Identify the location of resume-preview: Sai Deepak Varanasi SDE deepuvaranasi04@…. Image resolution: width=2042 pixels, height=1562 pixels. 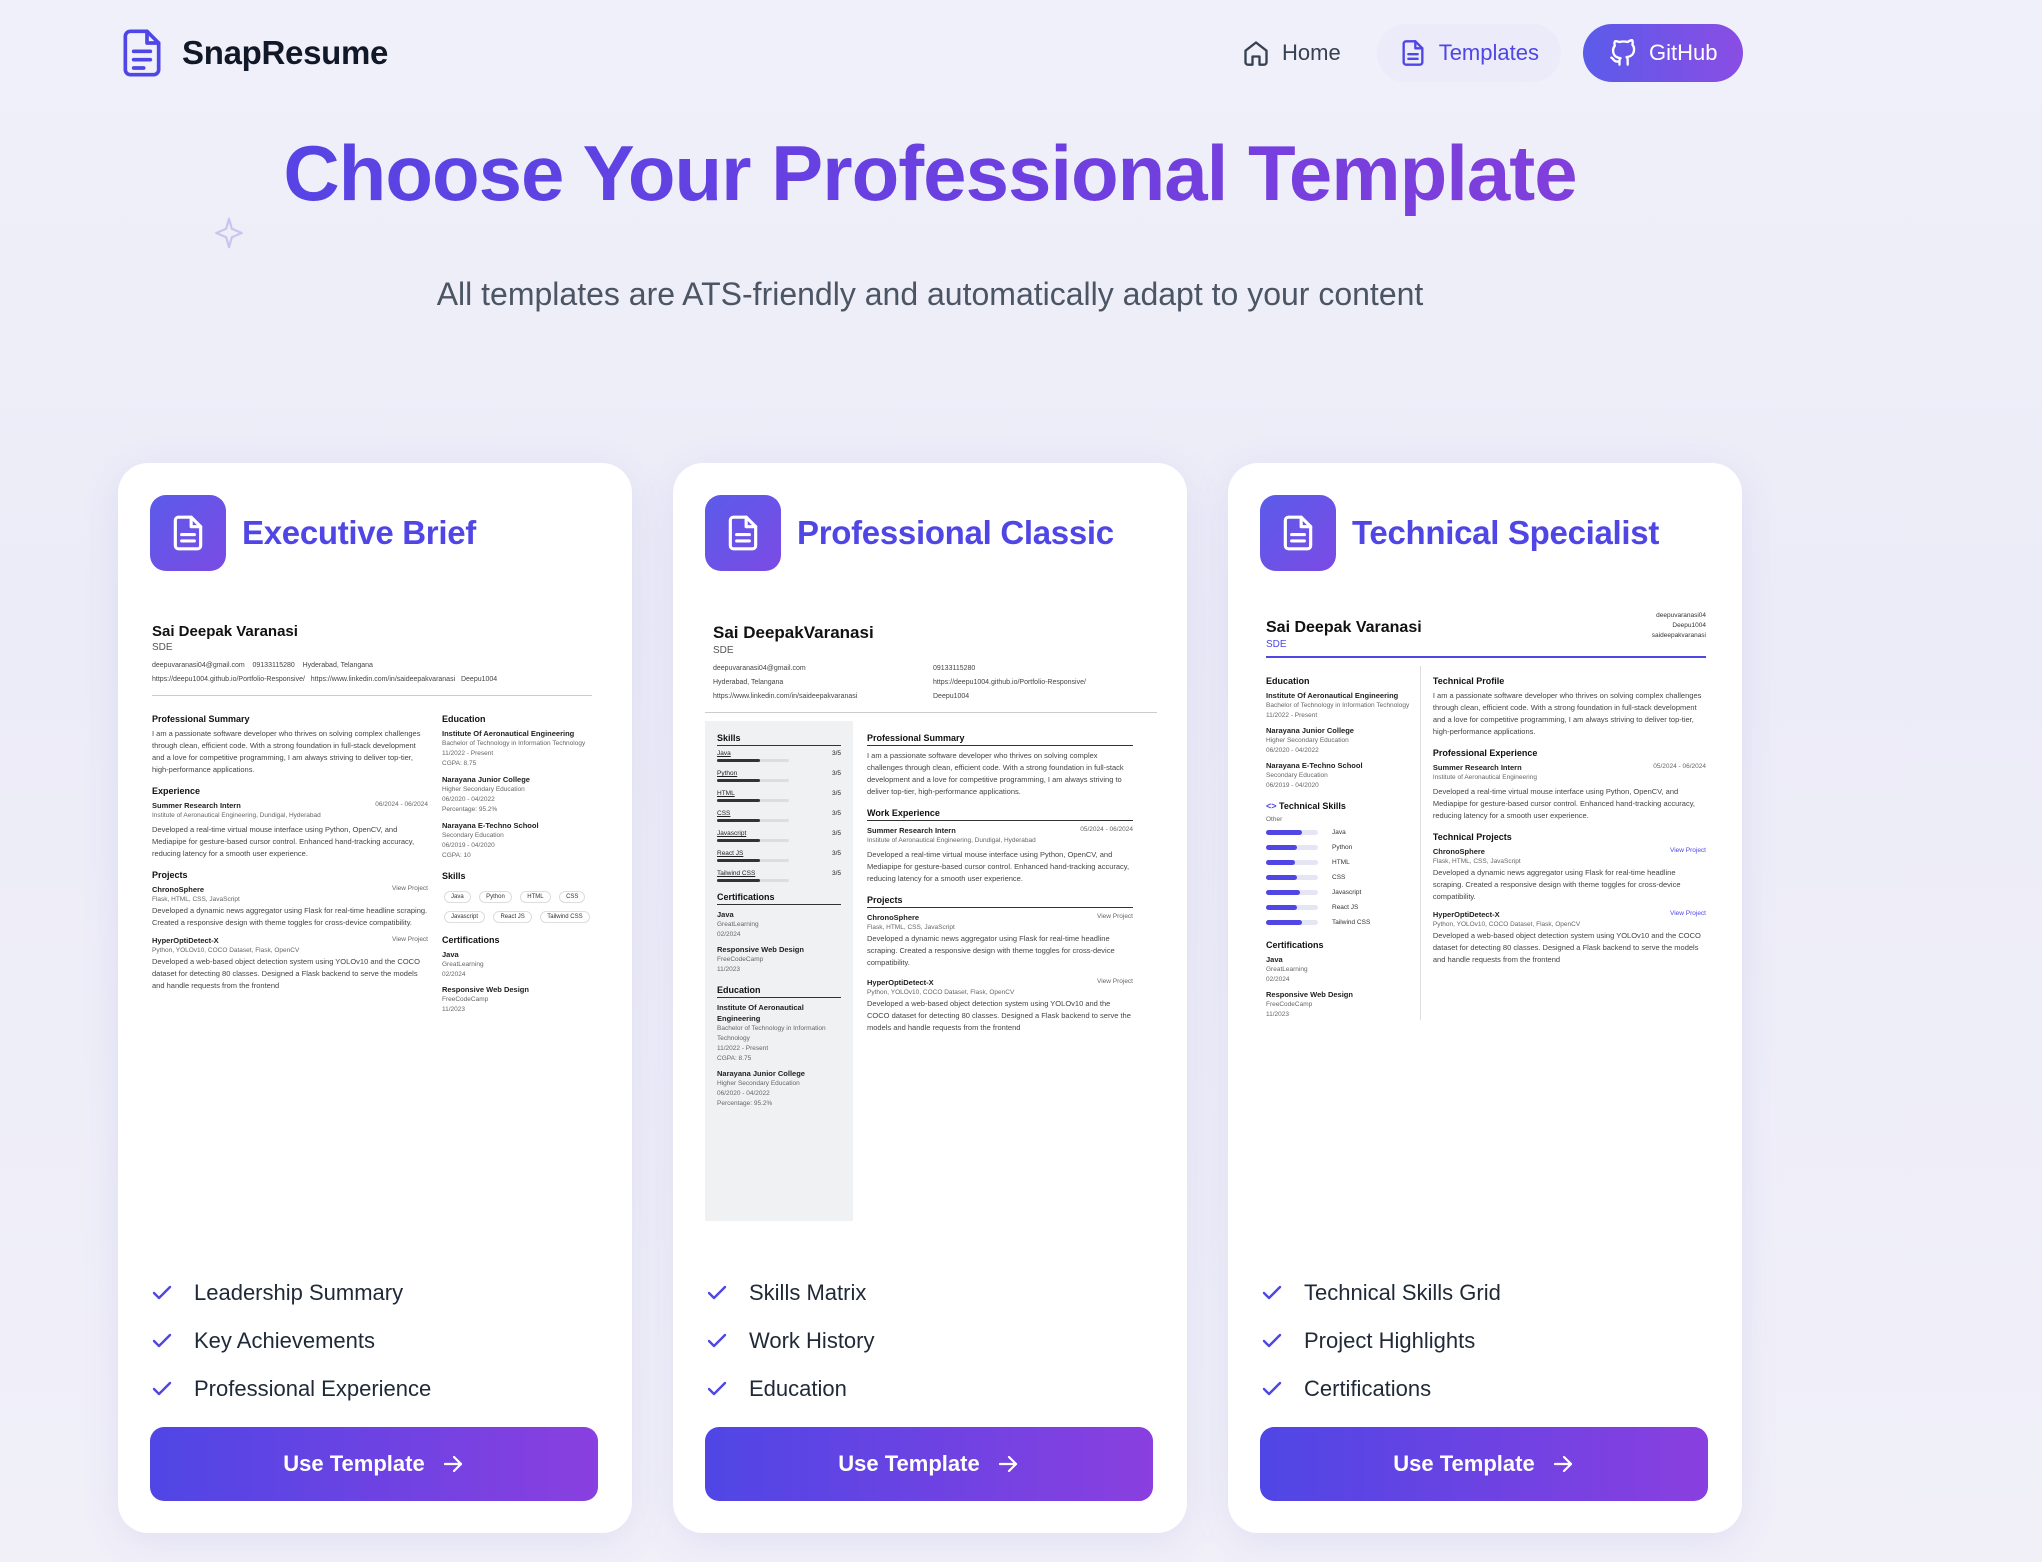
(372, 923).